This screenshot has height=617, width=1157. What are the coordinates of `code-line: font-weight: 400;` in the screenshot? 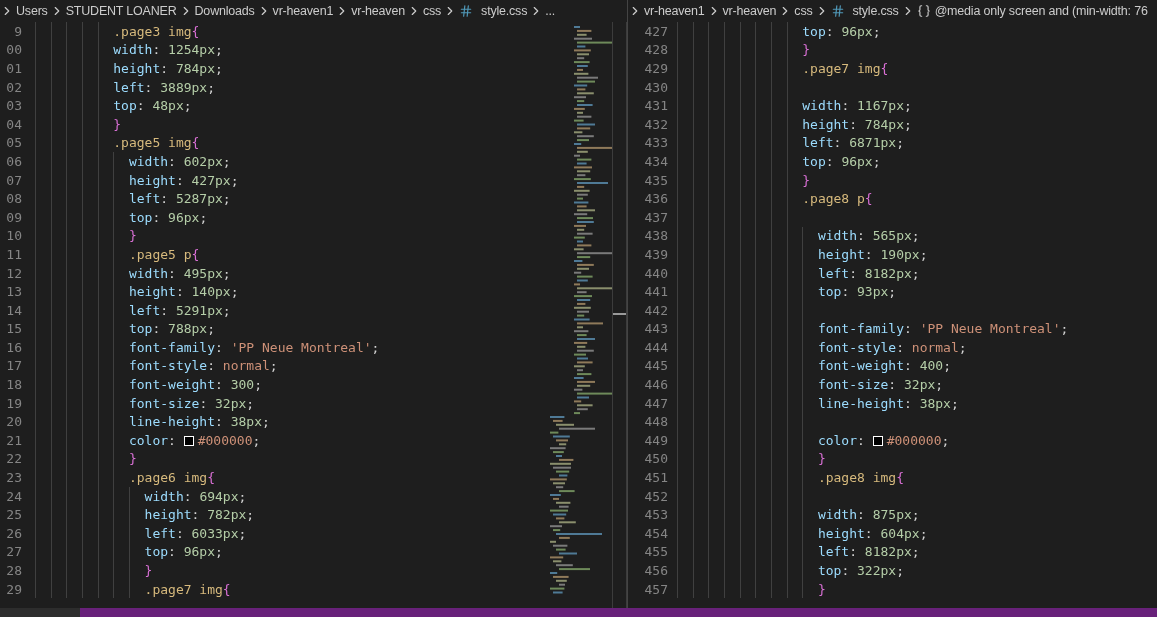 It's located at (883, 366).